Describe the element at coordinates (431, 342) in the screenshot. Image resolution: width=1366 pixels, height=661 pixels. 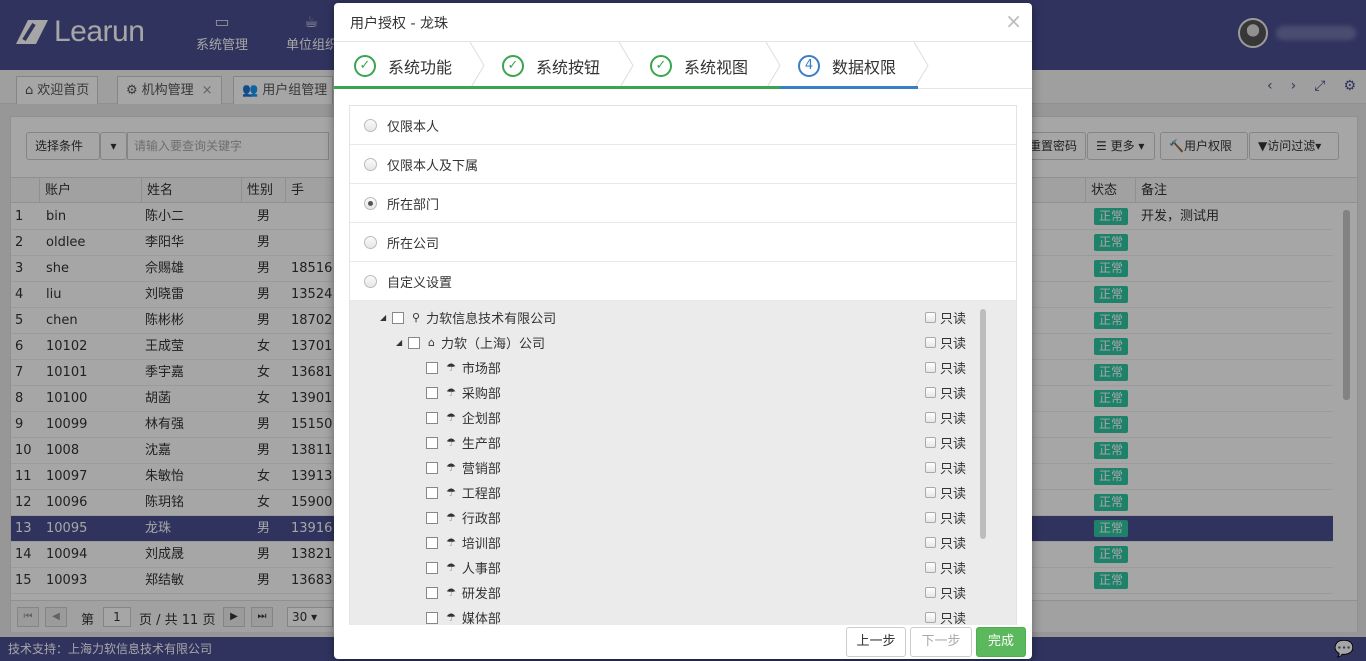
I see `home-icon: ⌂` at that location.